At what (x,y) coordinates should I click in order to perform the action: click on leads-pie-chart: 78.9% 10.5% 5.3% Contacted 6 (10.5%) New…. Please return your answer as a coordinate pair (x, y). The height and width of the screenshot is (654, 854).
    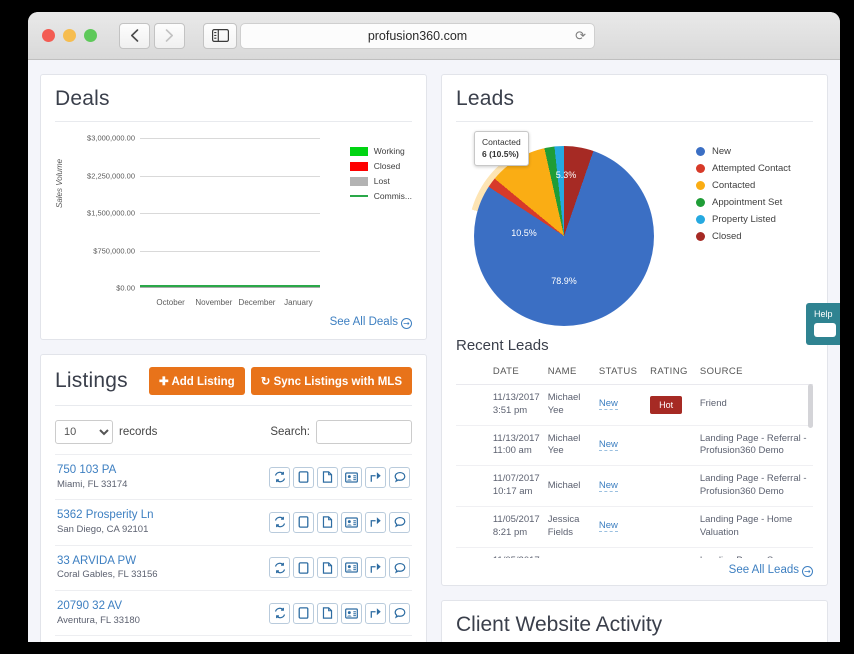
    Looking at the image, I should click on (634, 230).